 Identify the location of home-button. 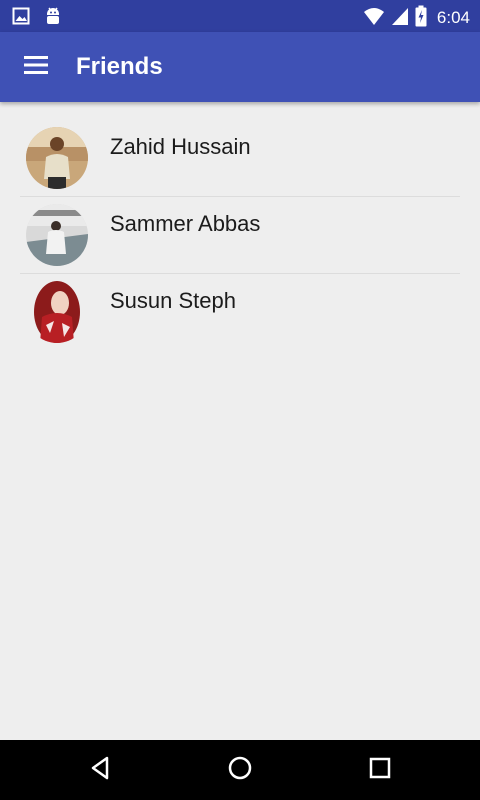
(240, 770).